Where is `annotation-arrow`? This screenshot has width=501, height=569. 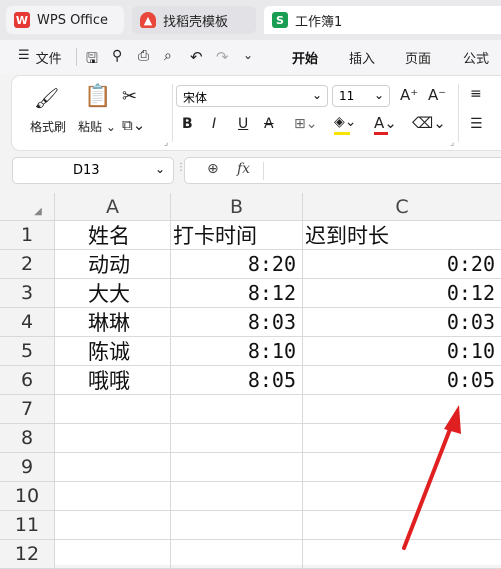 annotation-arrow is located at coordinates (431, 477).